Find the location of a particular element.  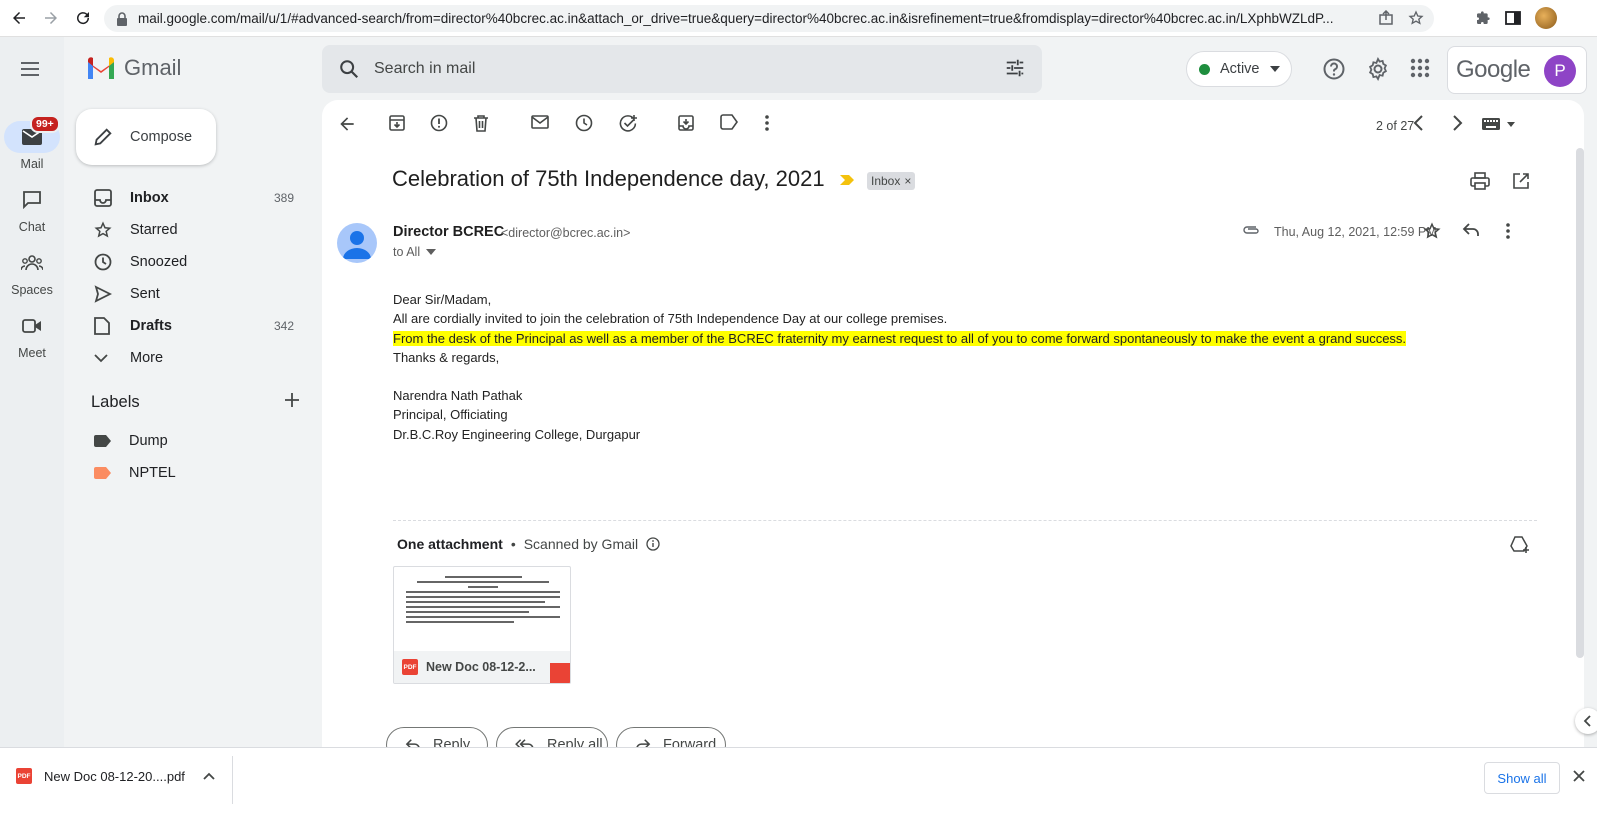

sender-avatar is located at coordinates (357, 243).